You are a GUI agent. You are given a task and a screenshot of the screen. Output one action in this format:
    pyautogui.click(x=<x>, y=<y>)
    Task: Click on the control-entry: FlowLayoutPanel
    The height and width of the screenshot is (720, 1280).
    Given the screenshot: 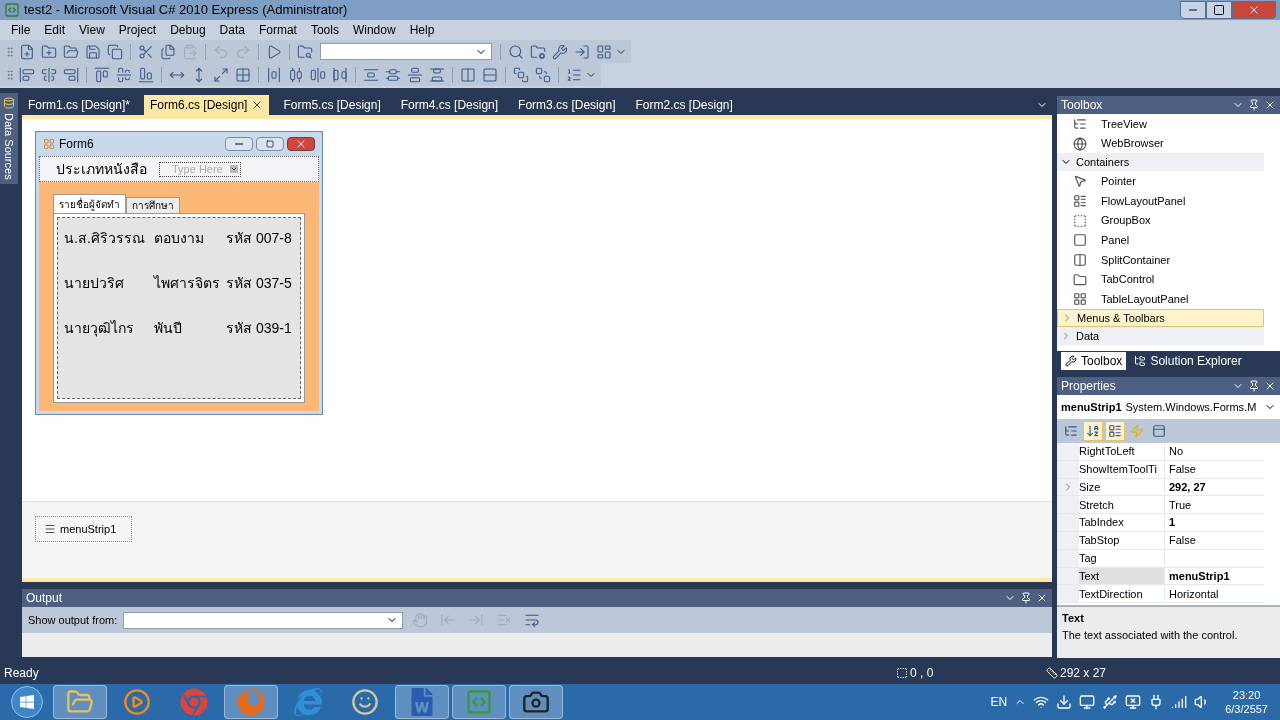 What is the action you would take?
    pyautogui.click(x=1160, y=201)
    